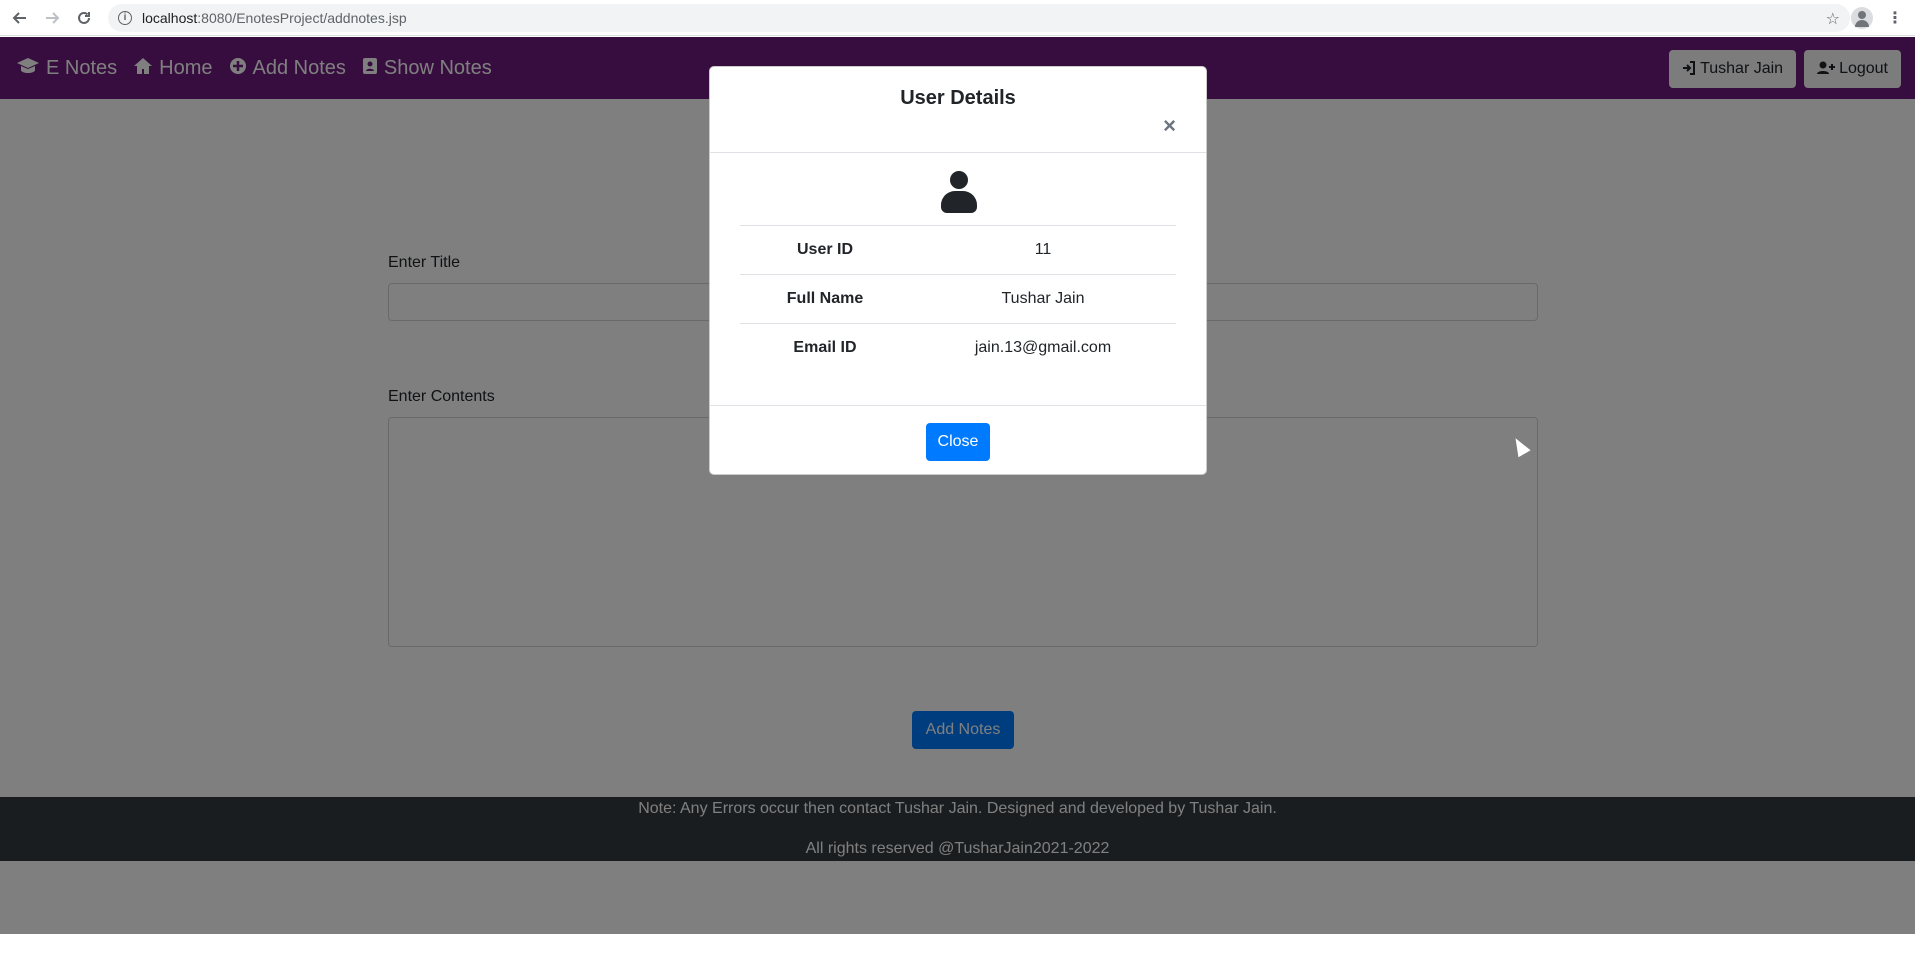 The height and width of the screenshot is (960, 1915). I want to click on table-row: Email ID jain.13@gmail.com, so click(958, 347).